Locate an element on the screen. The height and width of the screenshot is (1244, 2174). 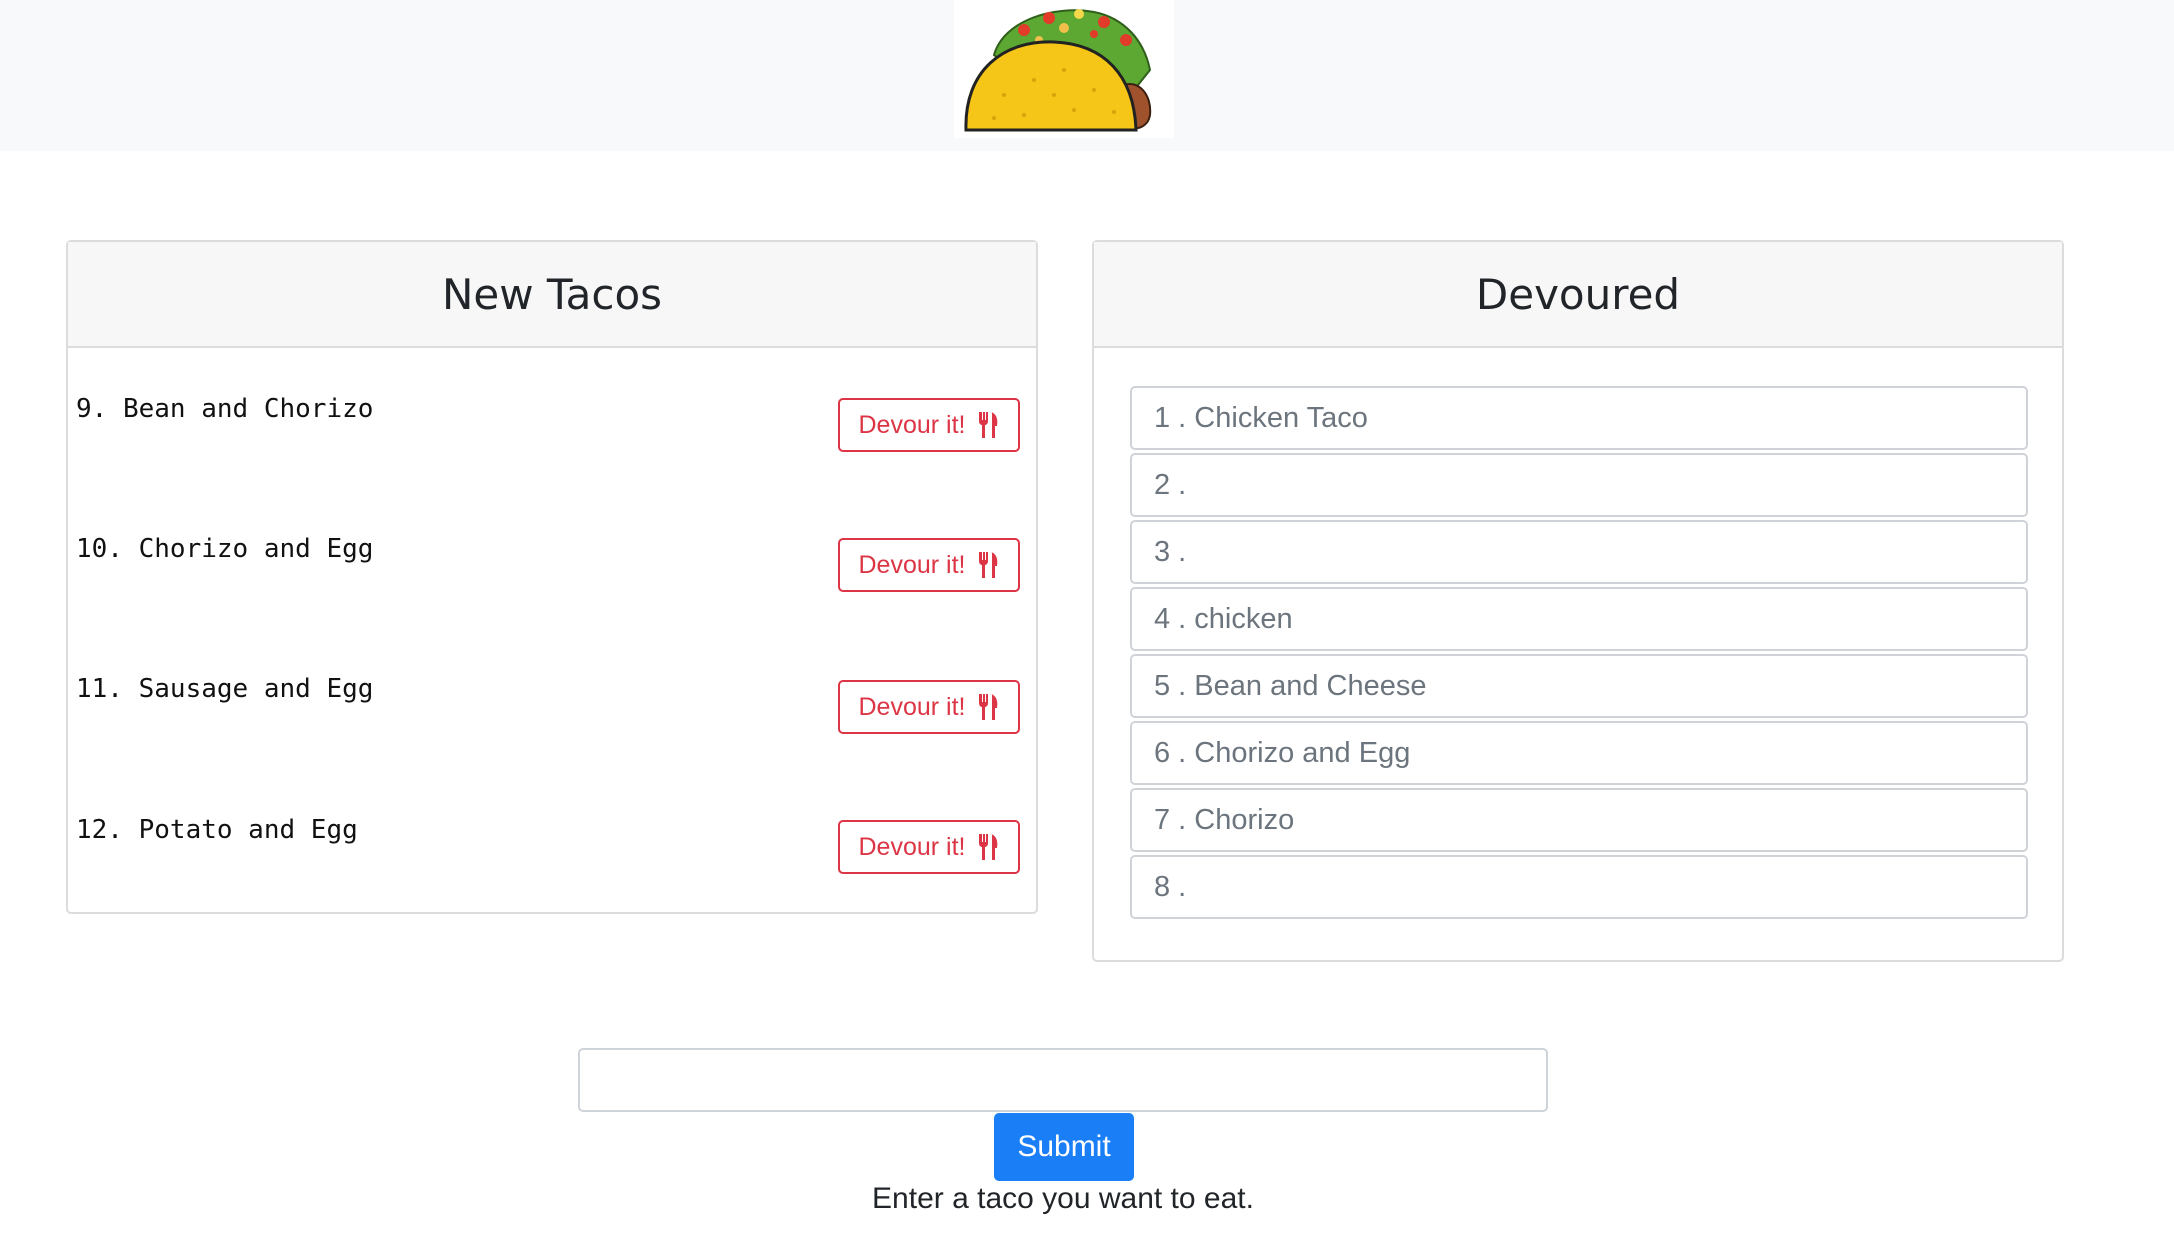
list-item: 11. Sausage and Egg Devour it! is located at coordinates (548, 734).